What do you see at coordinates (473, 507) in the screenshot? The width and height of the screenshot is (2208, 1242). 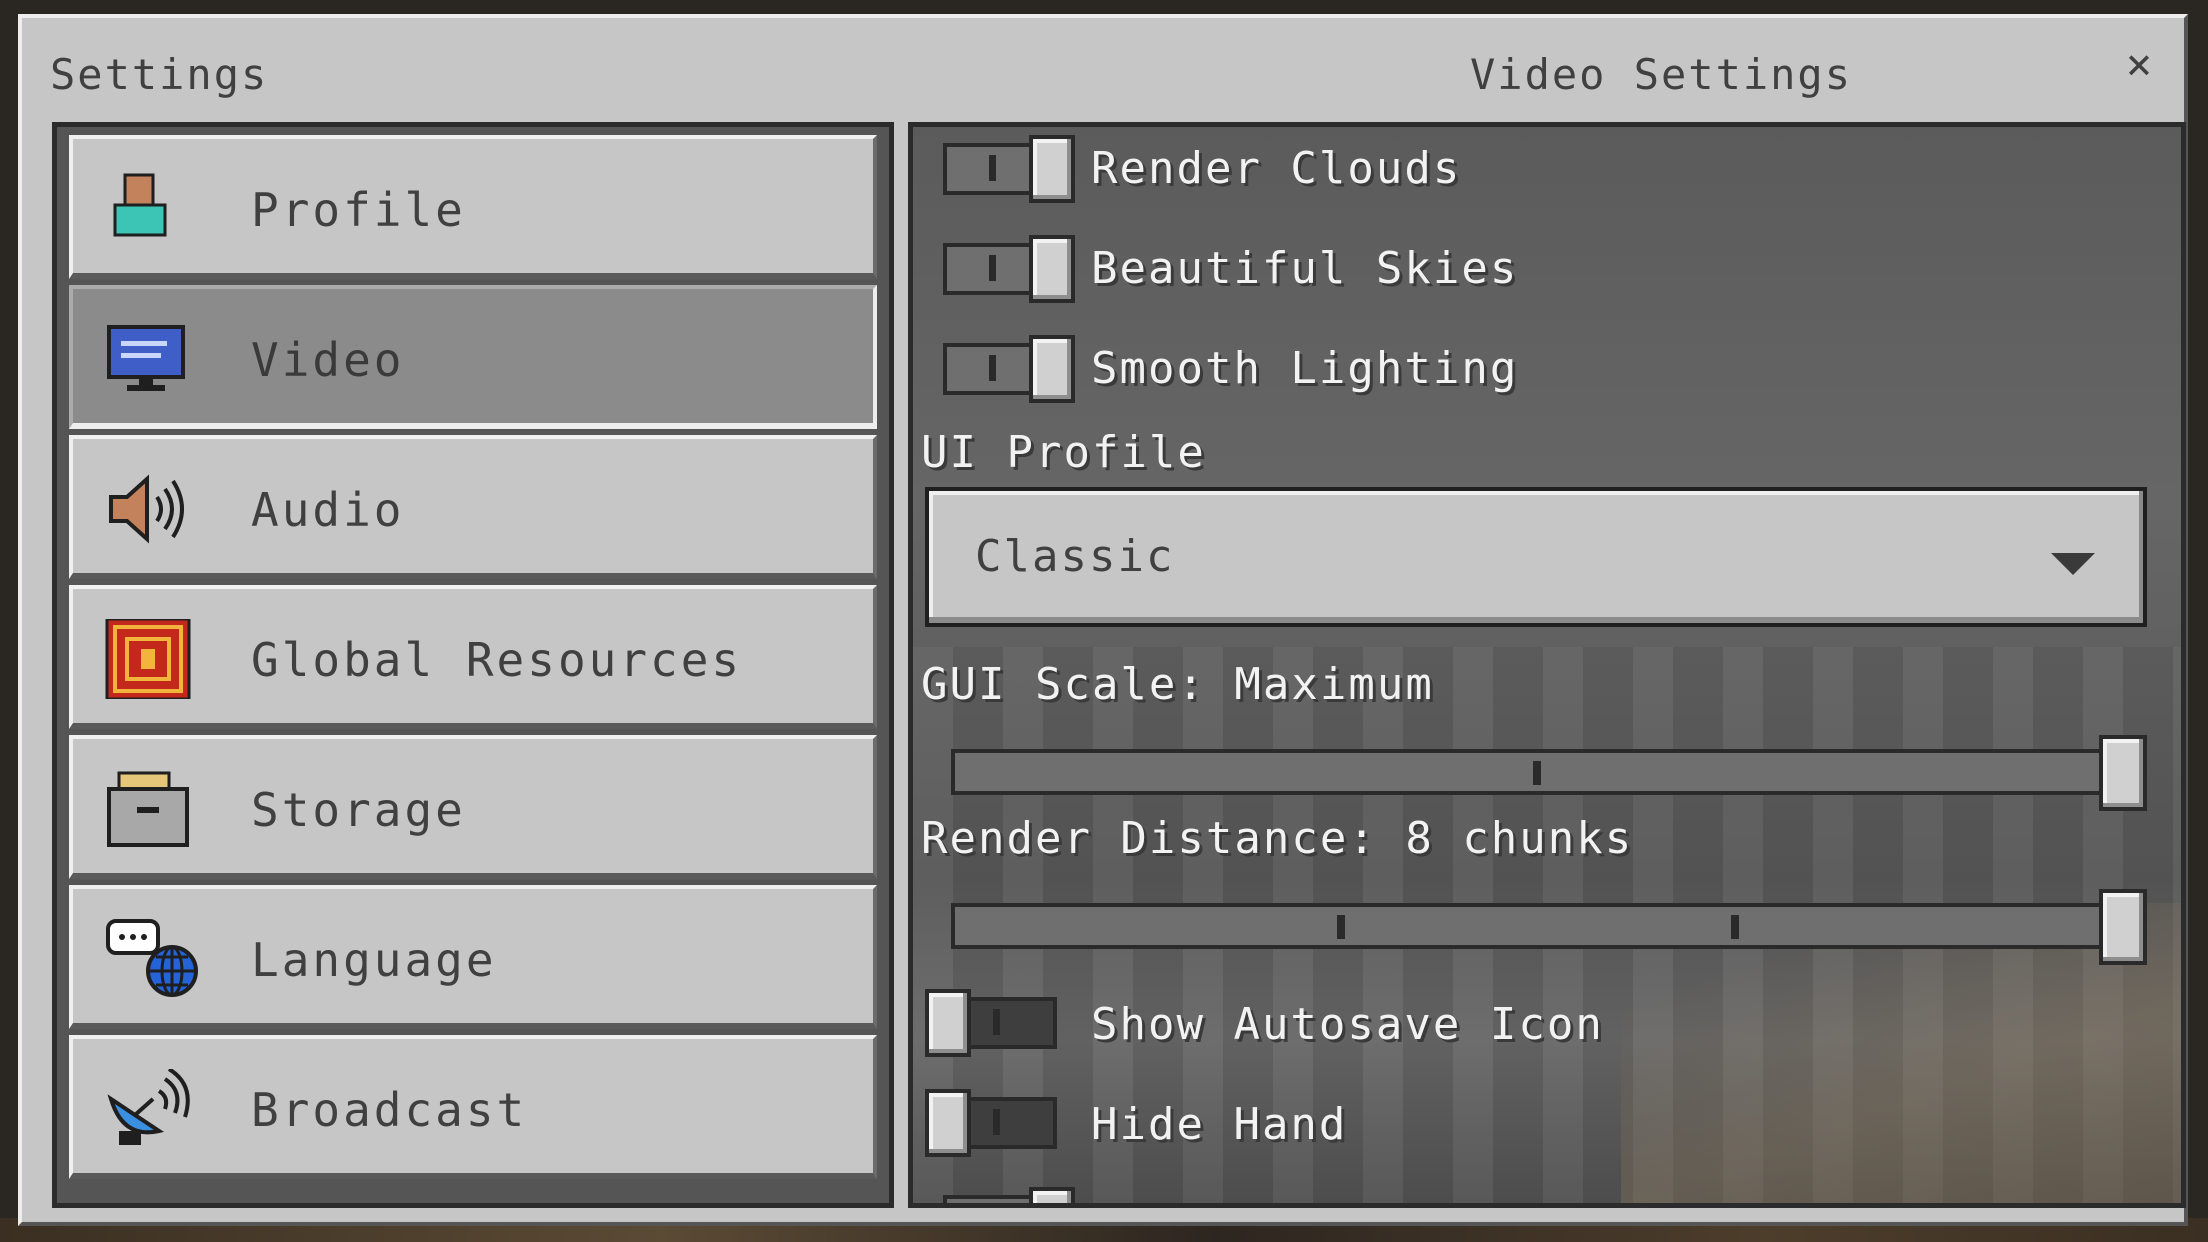 I see `sidebar-item-audio: Audio` at bounding box center [473, 507].